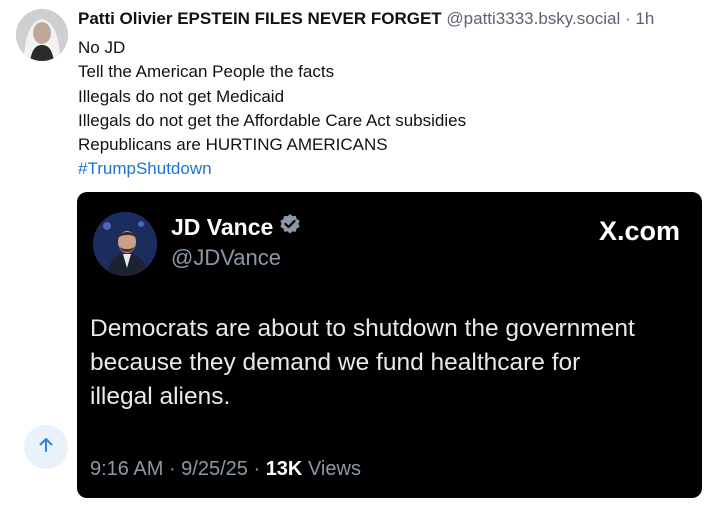 This screenshot has width=720, height=506. What do you see at coordinates (42, 35) in the screenshot?
I see `author-avatar` at bounding box center [42, 35].